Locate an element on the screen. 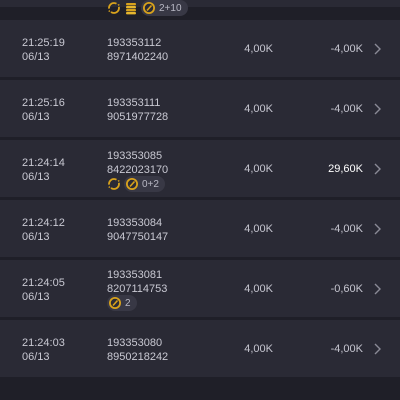  row-round-id: 193353111 is located at coordinates (134, 103).